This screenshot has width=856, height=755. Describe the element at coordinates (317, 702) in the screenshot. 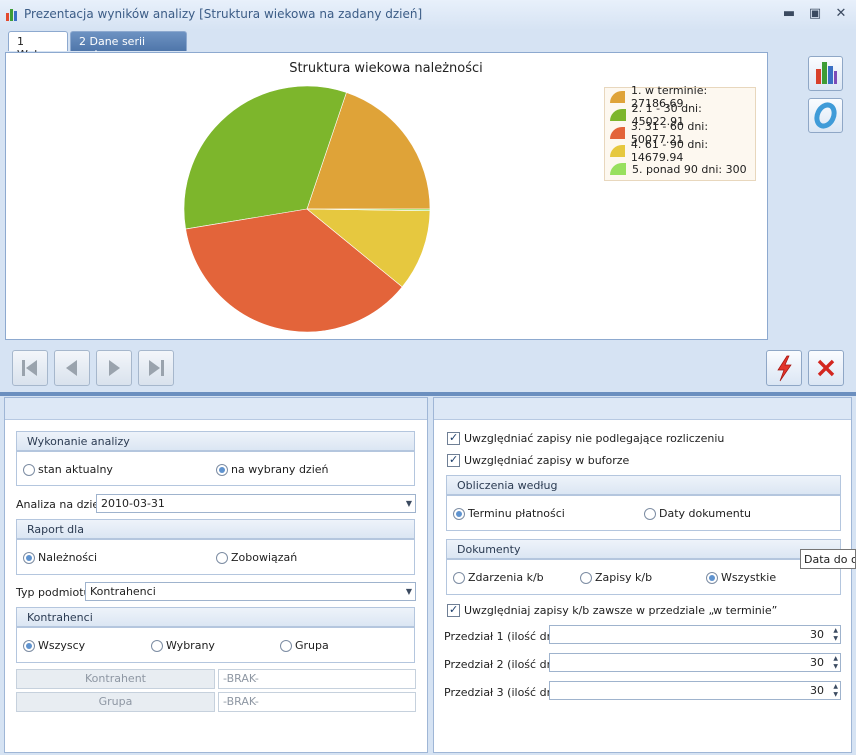

I see `grupa-field: -BRAK-` at that location.